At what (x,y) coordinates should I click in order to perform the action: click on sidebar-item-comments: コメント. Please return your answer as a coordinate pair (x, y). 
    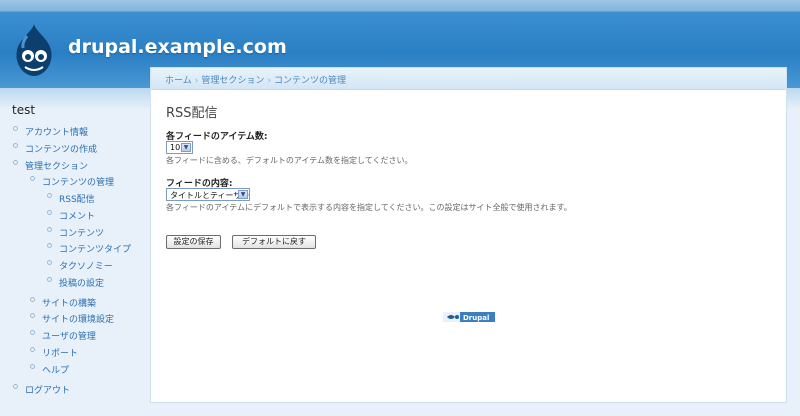
    Looking at the image, I should click on (77, 215).